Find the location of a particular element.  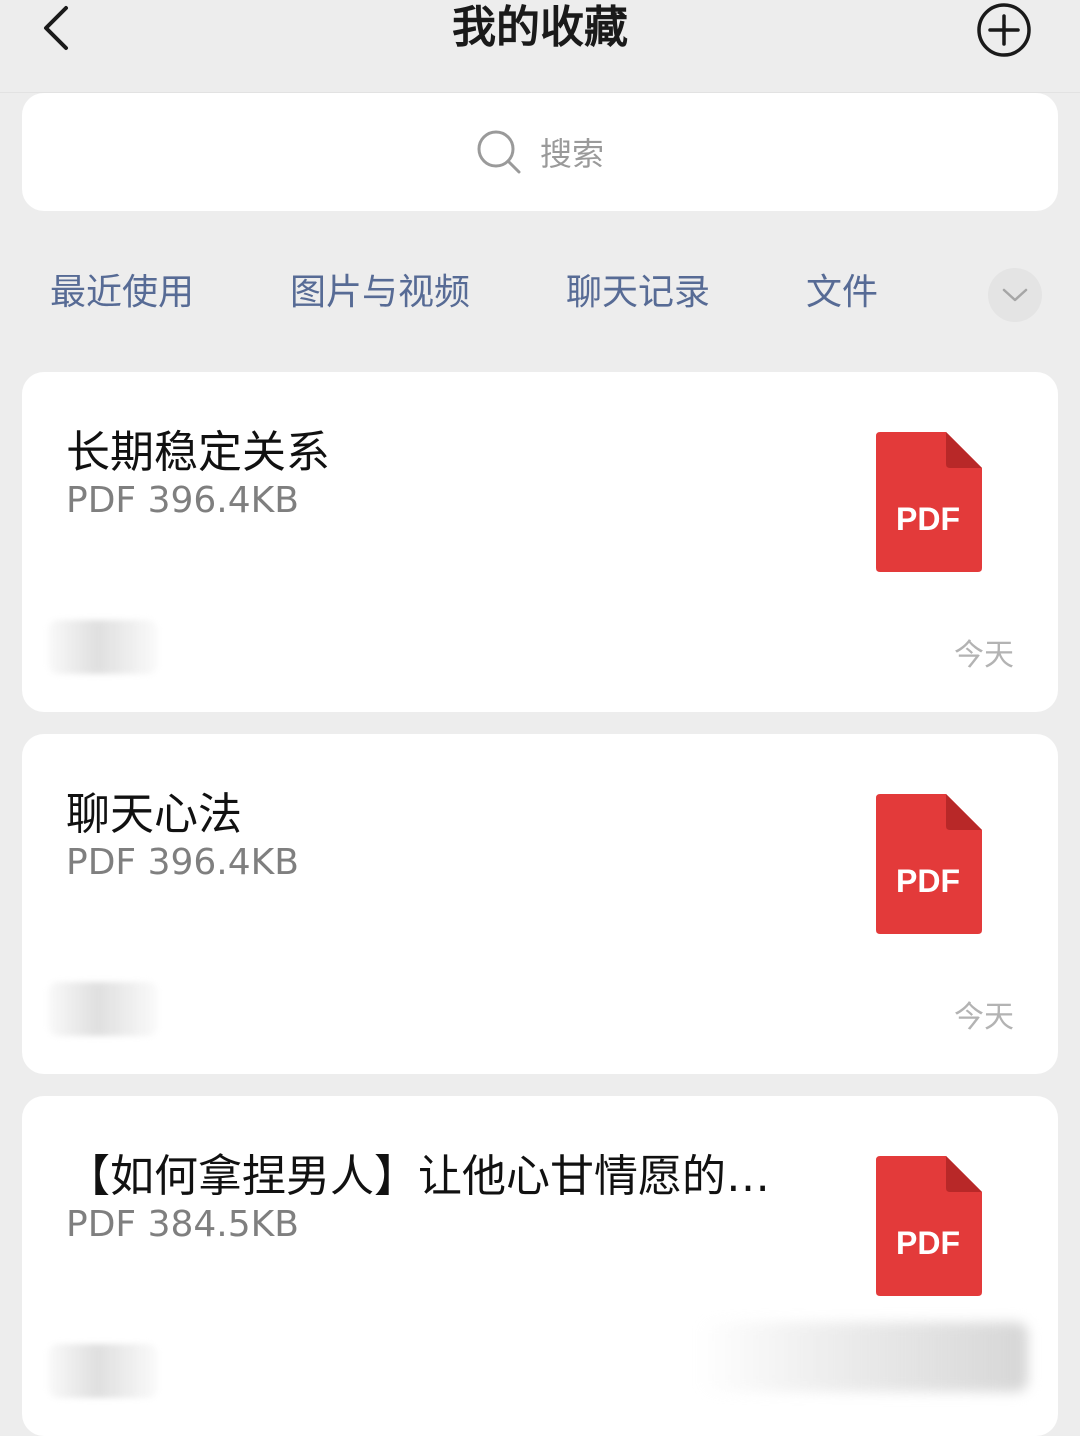

search-placeholder: 搜索 is located at coordinates (571, 154).